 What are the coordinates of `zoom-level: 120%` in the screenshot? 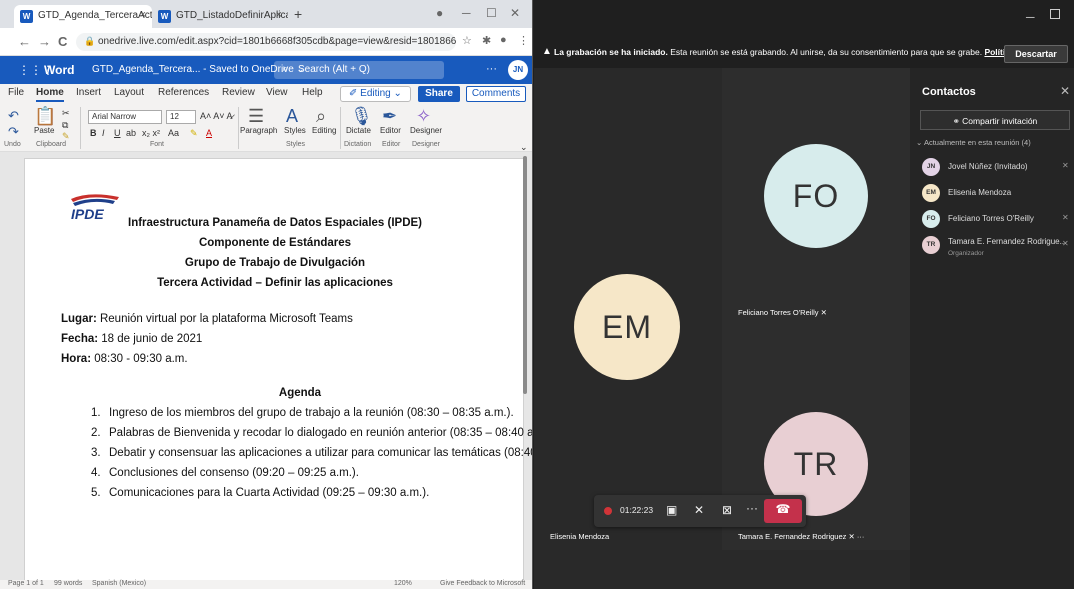 It's located at (403, 583).